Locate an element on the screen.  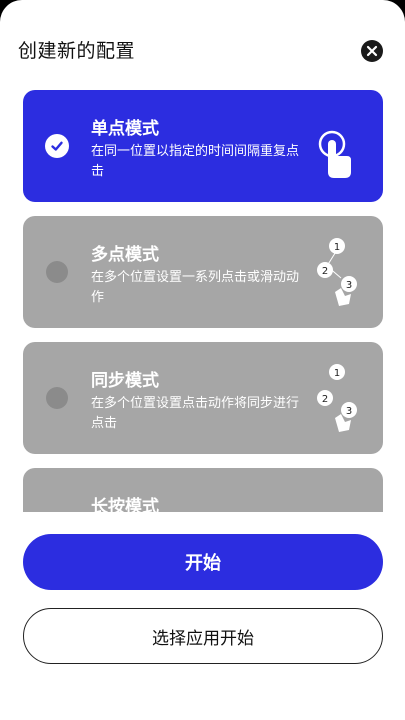
mode-description: 在同一位置以指定的时间间隔重复点击 is located at coordinates (195, 161).